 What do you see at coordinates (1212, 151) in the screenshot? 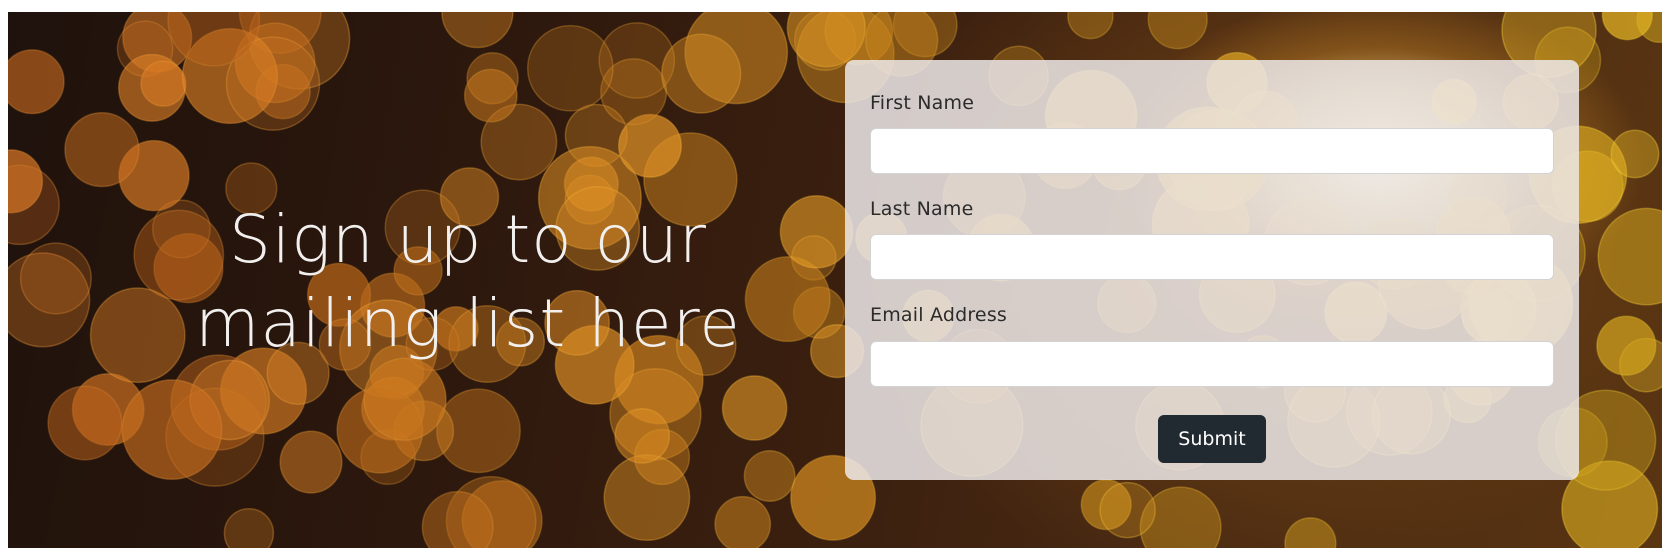
I see `first-name-field` at bounding box center [1212, 151].